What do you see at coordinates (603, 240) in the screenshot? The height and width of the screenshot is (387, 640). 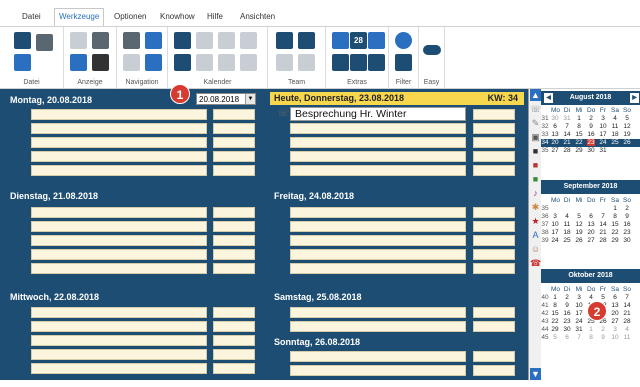 I see `calendar-day: 28` at bounding box center [603, 240].